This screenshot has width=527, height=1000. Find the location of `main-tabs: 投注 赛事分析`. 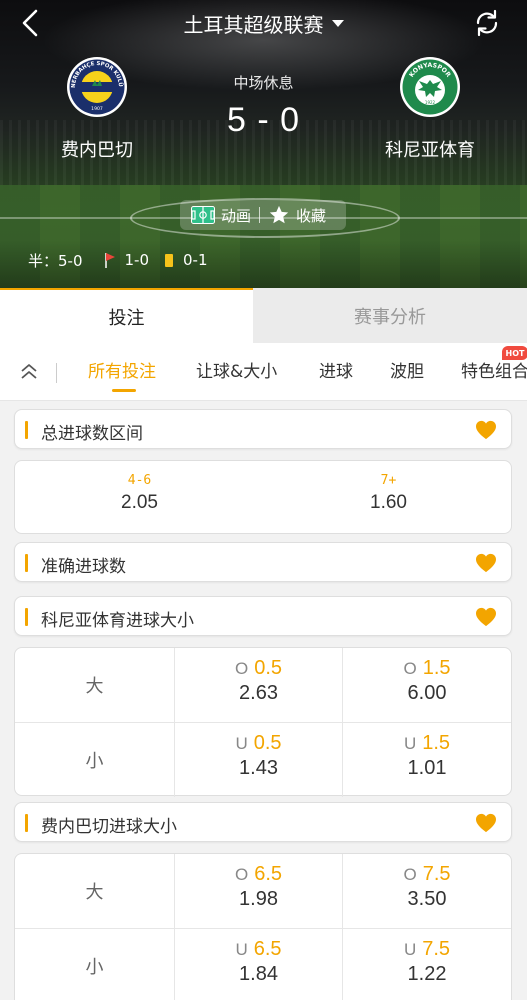

main-tabs: 投注 赛事分析 is located at coordinates (263, 315).